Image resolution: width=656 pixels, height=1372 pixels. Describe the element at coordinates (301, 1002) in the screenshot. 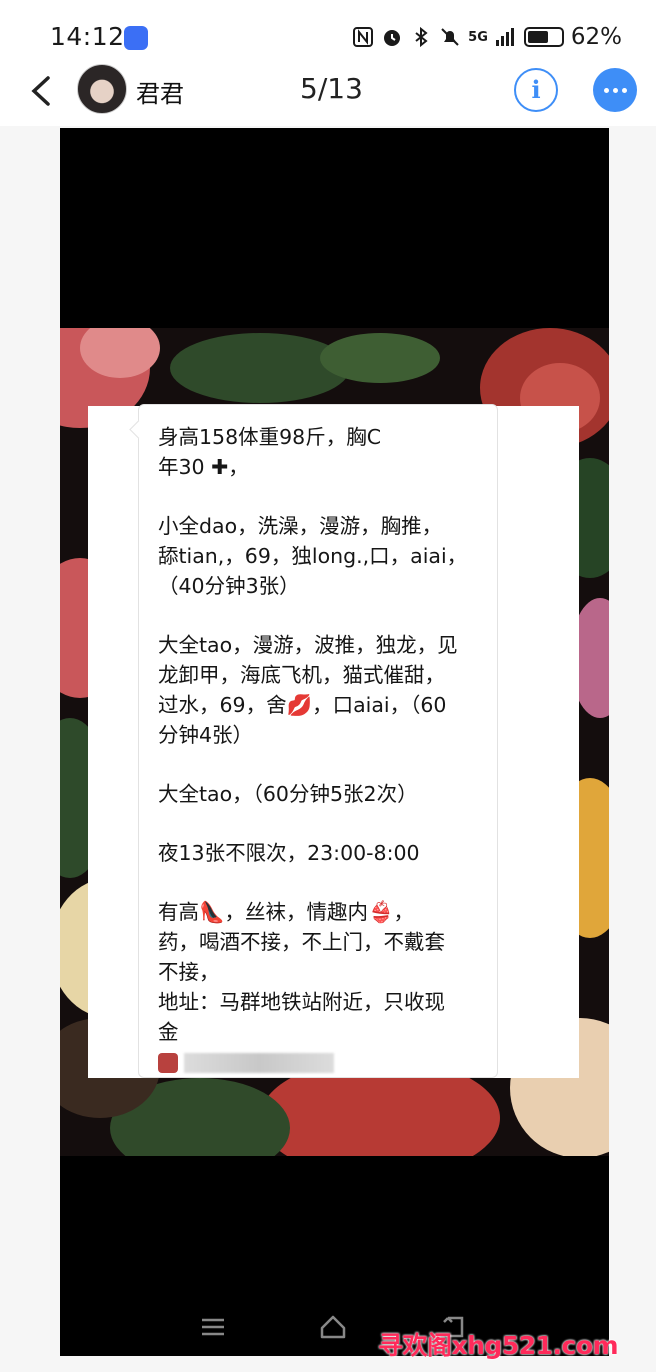

I see `message-line: 地址：马群地铁站附近，只收现` at that location.